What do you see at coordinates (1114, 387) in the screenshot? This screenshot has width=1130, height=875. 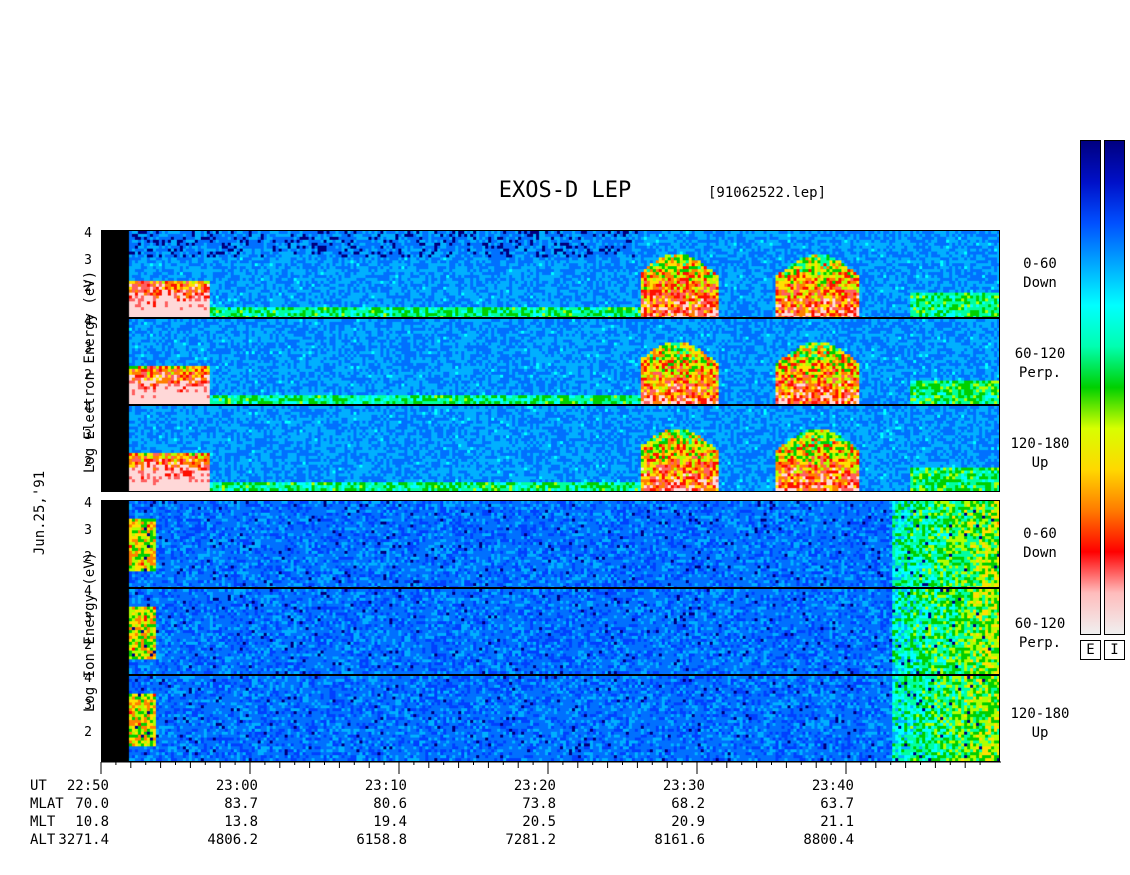 I see `colorbar-i` at bounding box center [1114, 387].